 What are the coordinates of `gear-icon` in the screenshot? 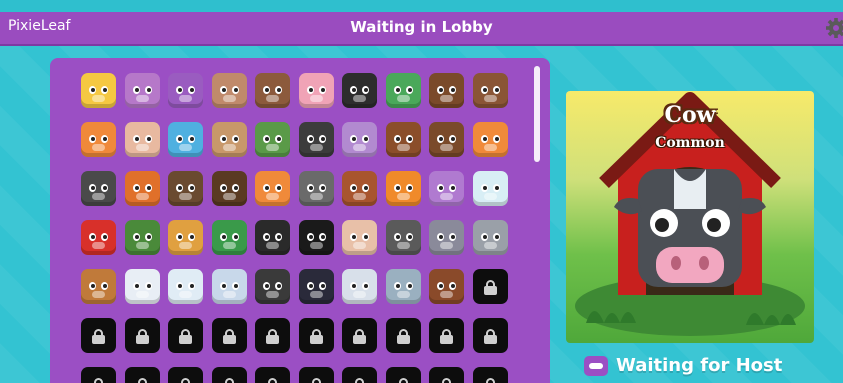 It's located at (833, 28).